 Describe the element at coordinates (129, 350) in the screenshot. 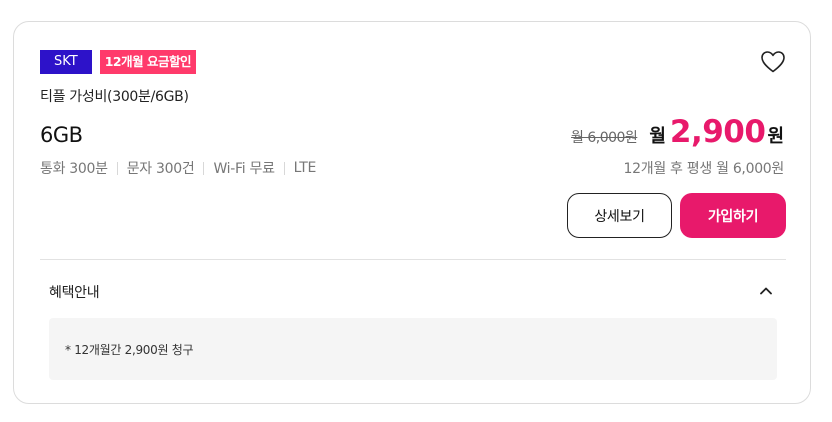

I see `benefit-text: * 12개월간 2,900원 청구` at that location.